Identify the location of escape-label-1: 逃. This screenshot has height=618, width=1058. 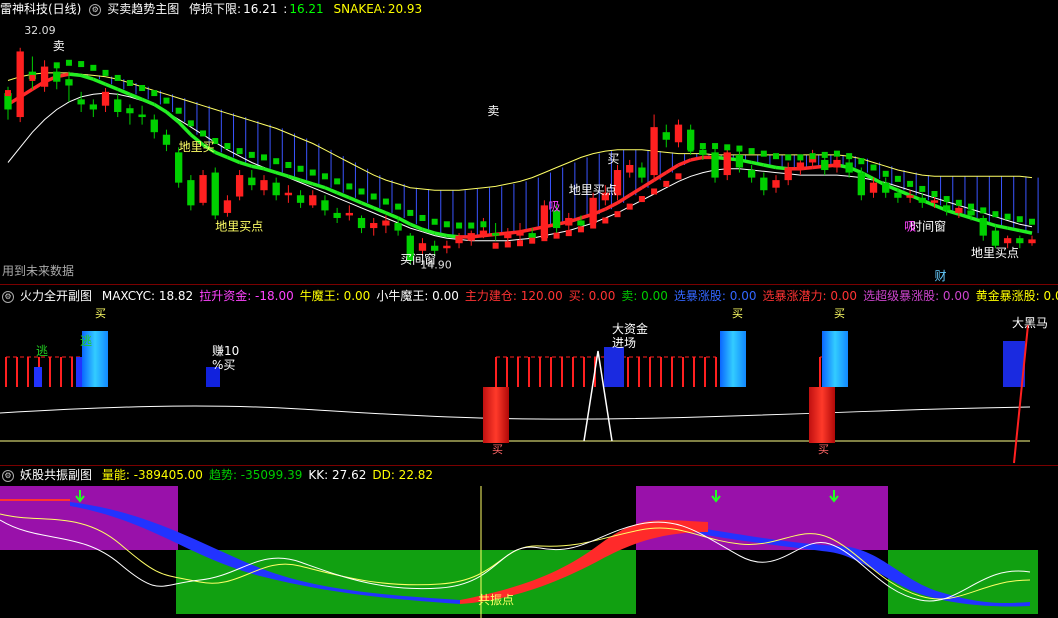
(42, 351).